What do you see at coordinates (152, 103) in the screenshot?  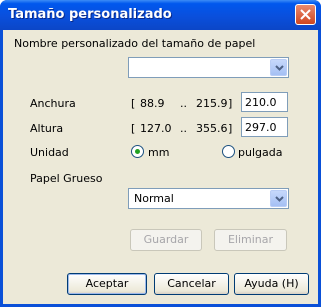 I see `width-min: 88.9` at bounding box center [152, 103].